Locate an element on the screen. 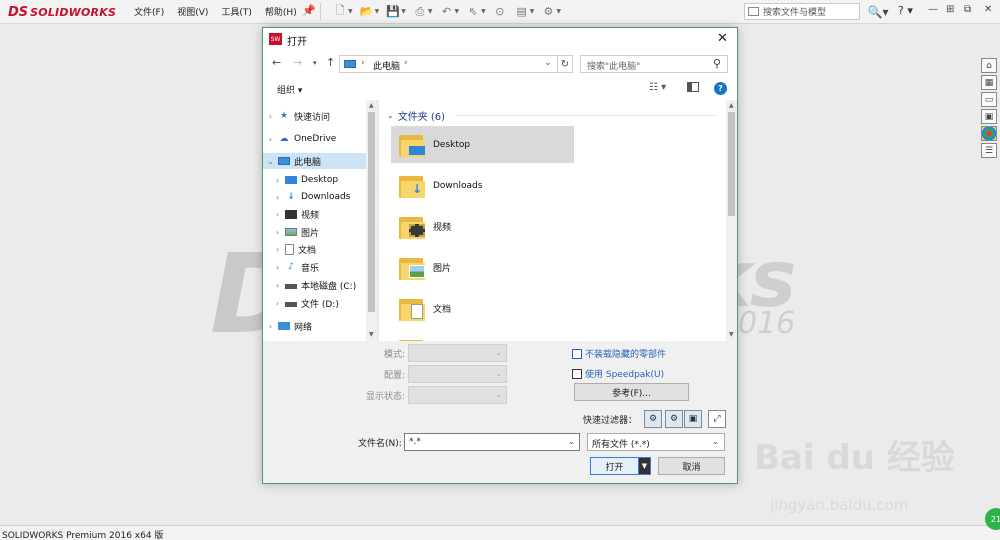 The image size is (1000, 540). help-icon: ? is located at coordinates (720, 88).